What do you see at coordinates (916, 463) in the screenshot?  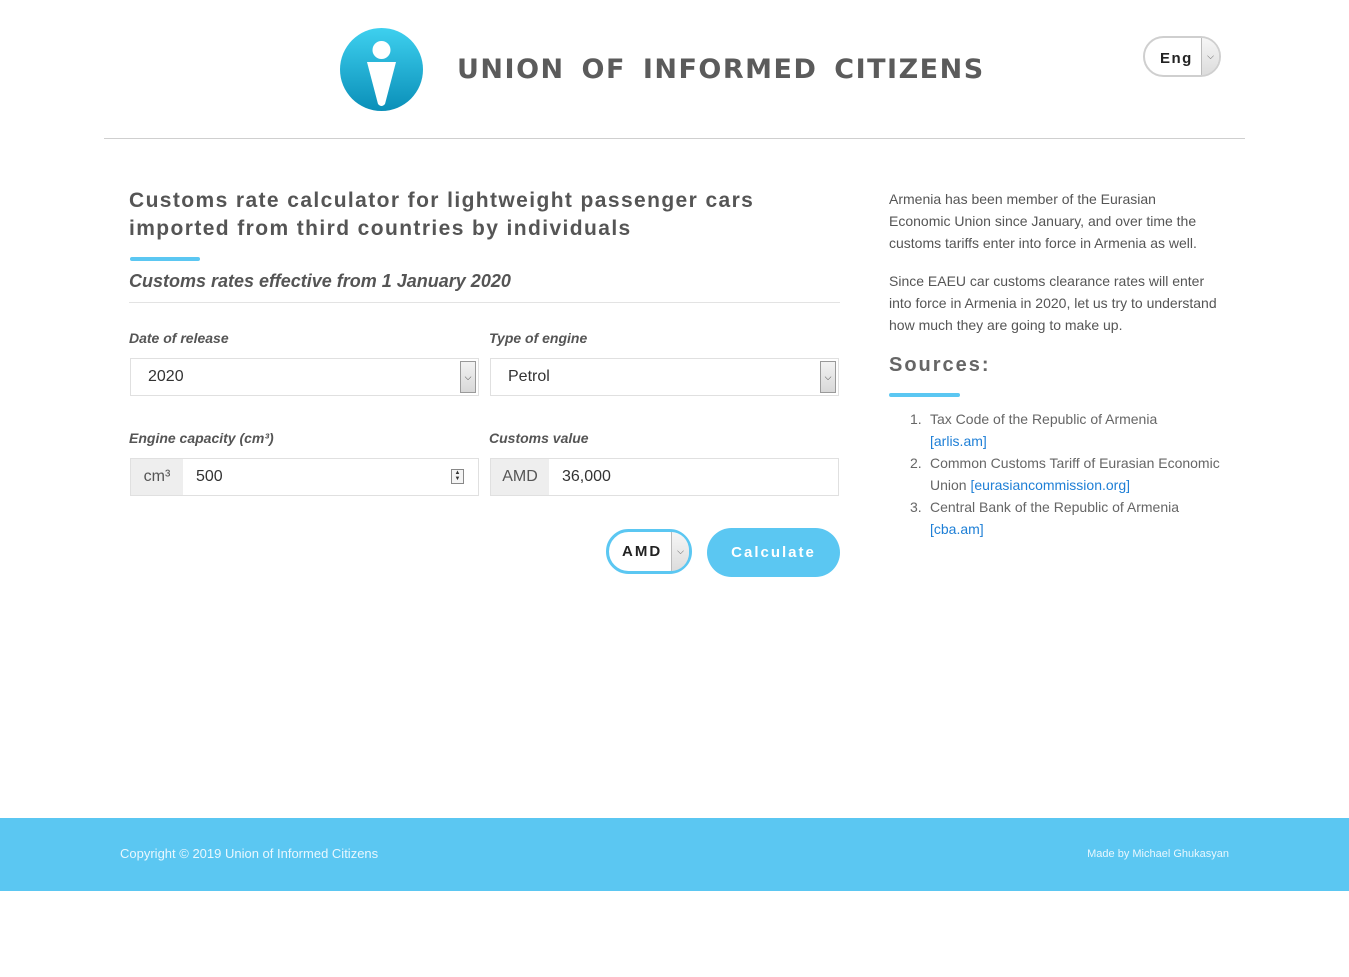 I see `source-number: 2.` at bounding box center [916, 463].